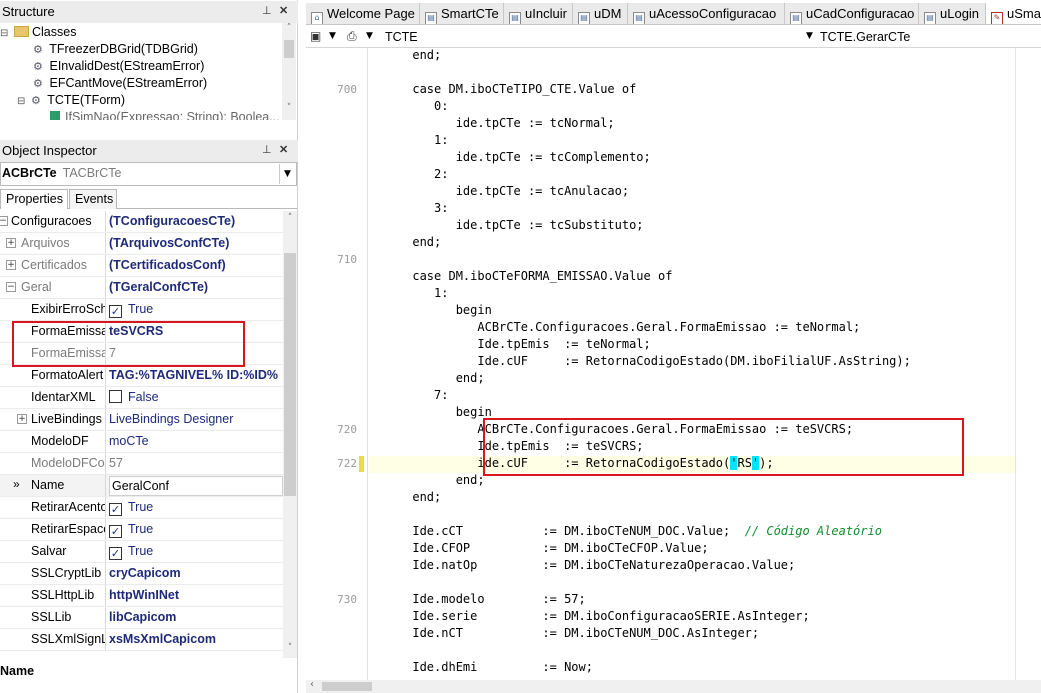  I want to click on property-value: moCTe, so click(196, 441).